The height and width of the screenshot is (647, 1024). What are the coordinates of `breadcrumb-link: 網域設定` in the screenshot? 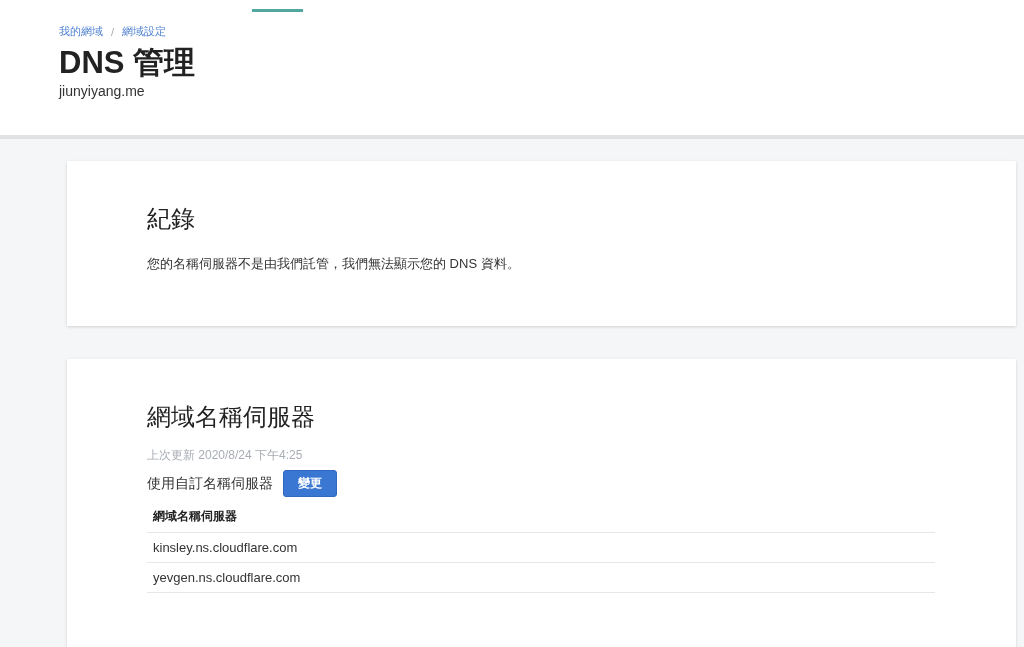 It's located at (144, 31).